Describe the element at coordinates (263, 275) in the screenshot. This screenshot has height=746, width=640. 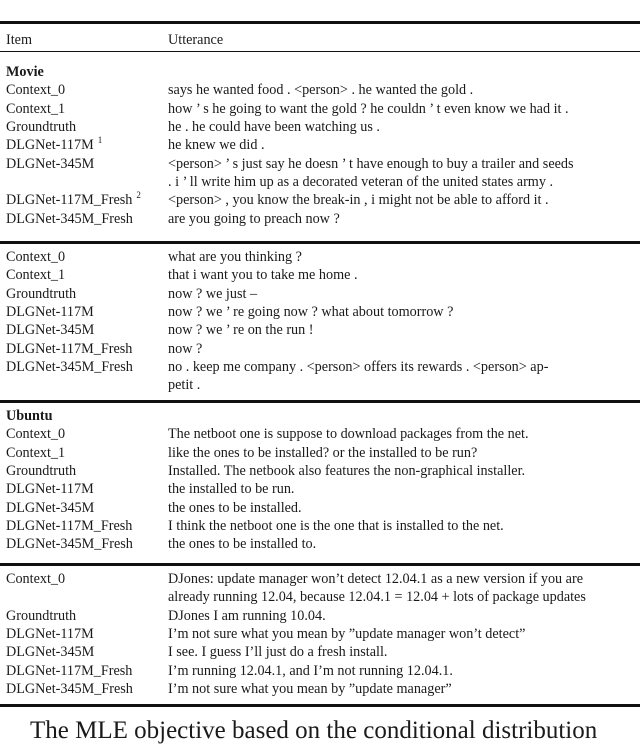
I see `row-utterance: that i want you to take me home .` at that location.